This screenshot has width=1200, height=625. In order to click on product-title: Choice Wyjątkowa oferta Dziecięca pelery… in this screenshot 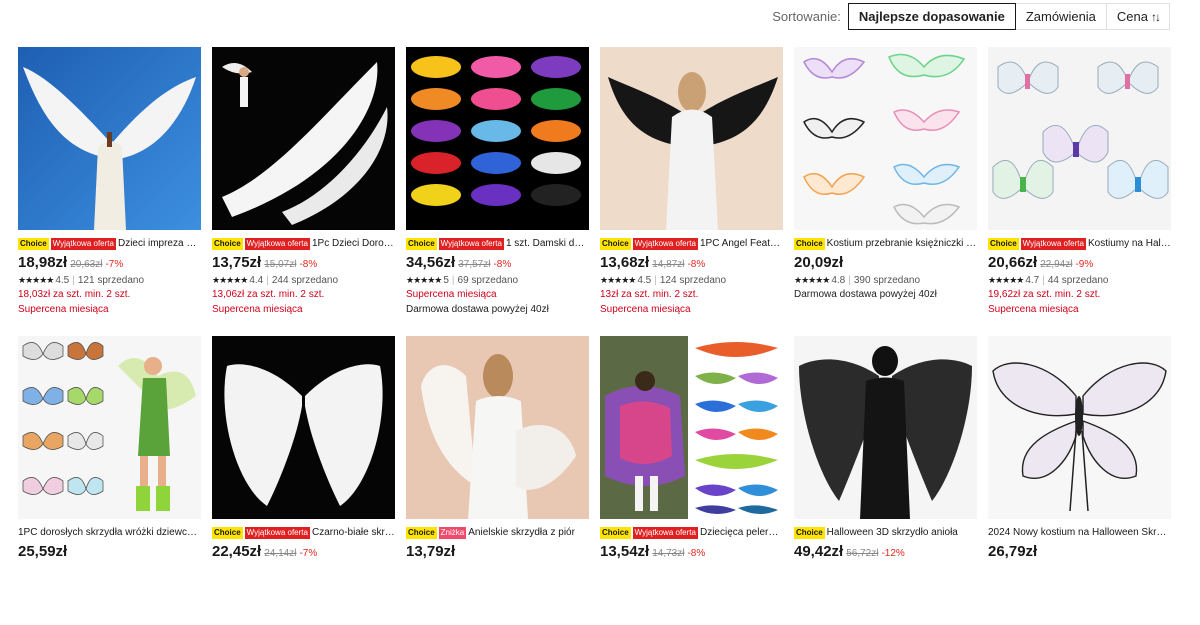, I will do `click(691, 532)`.